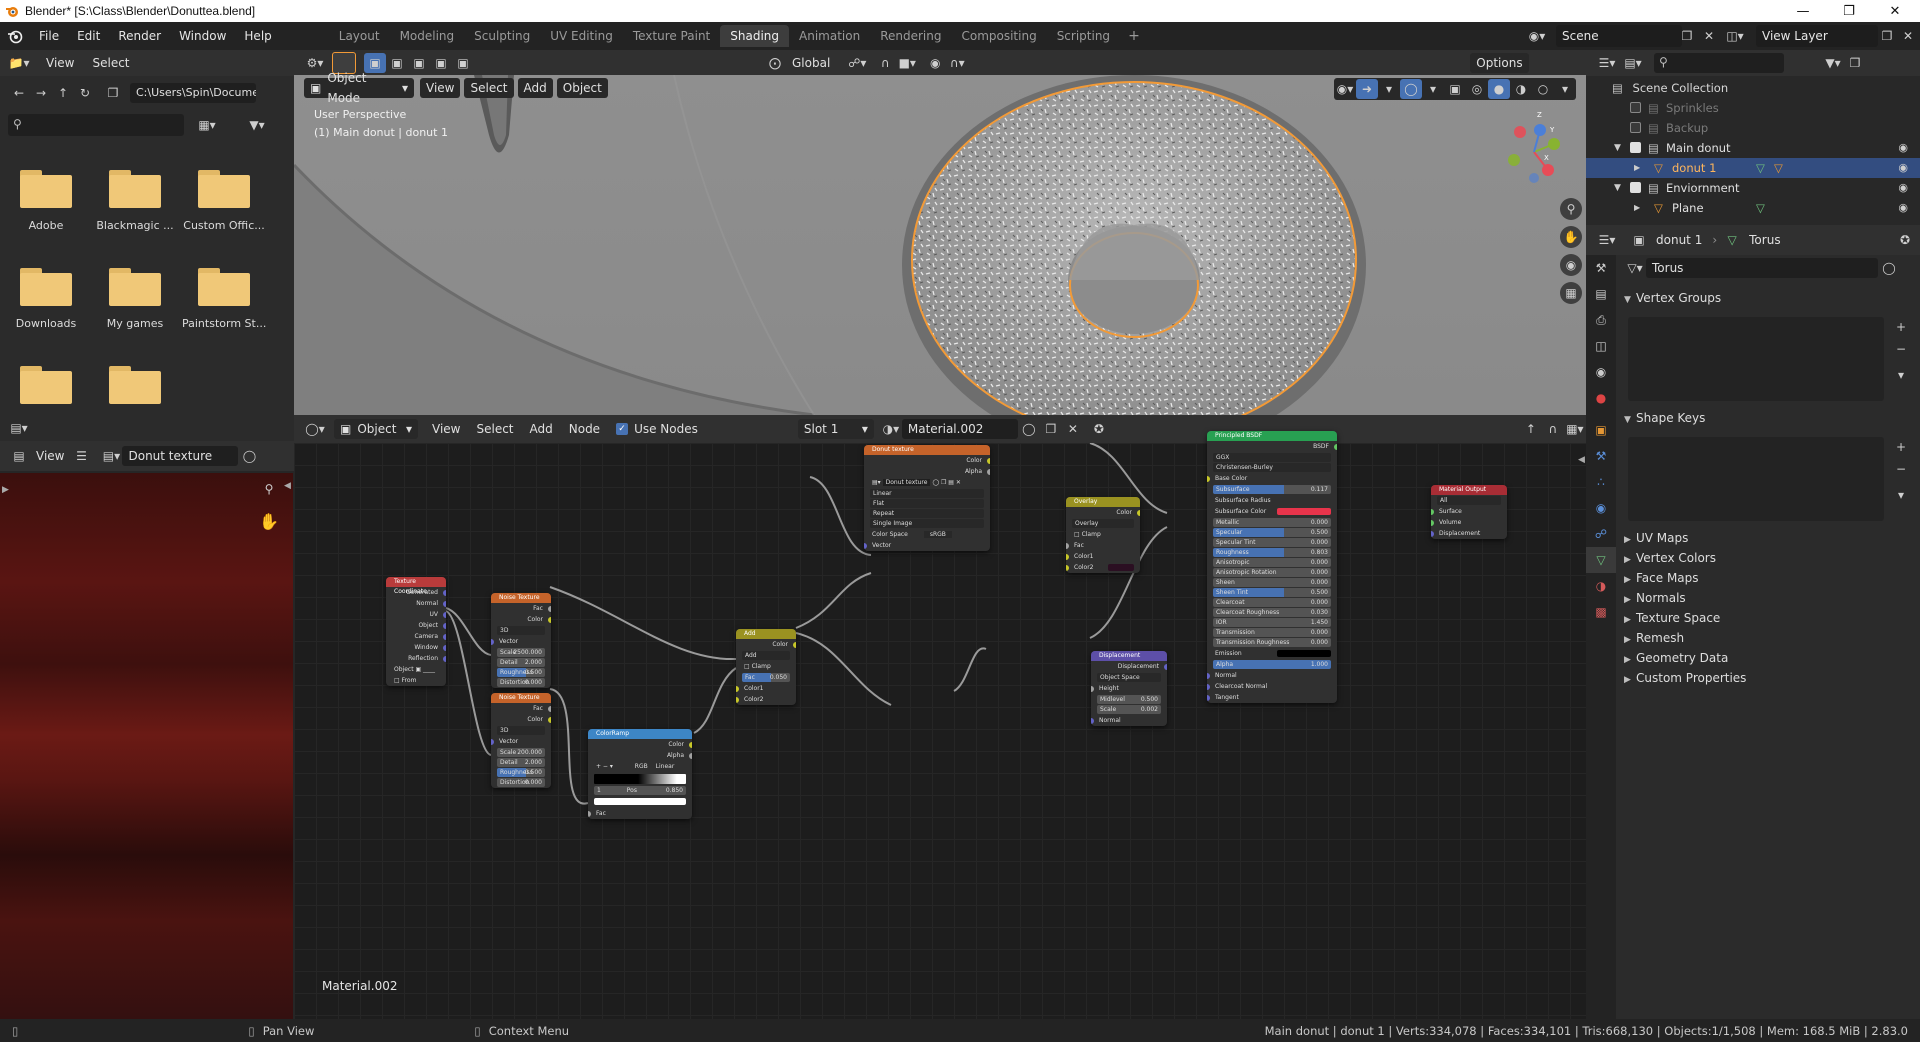  Describe the element at coordinates (416, 658) in the screenshot. I see `node-output-socket: Reflection` at that location.